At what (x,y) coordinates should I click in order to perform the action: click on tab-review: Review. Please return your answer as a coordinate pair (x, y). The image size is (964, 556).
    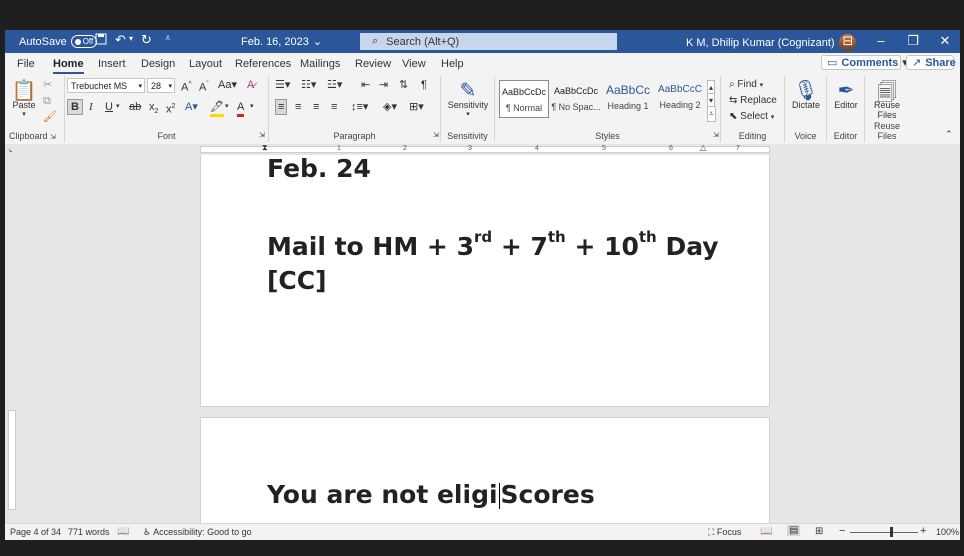
    Looking at the image, I should click on (373, 64).